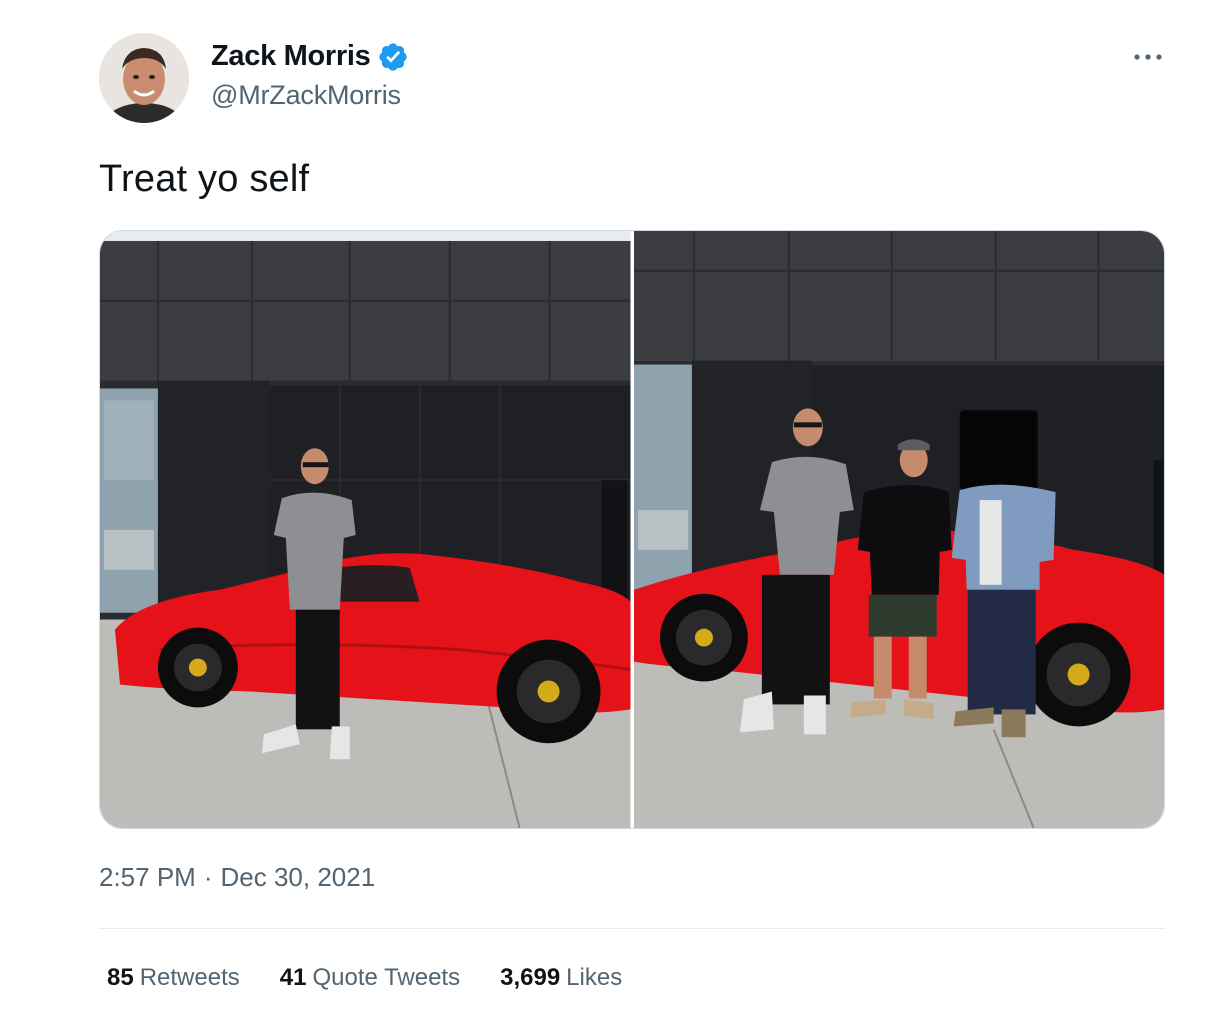 This screenshot has height=1012, width=1230. Describe the element at coordinates (293, 977) in the screenshot. I see `quote-tweets-count: 41` at that location.